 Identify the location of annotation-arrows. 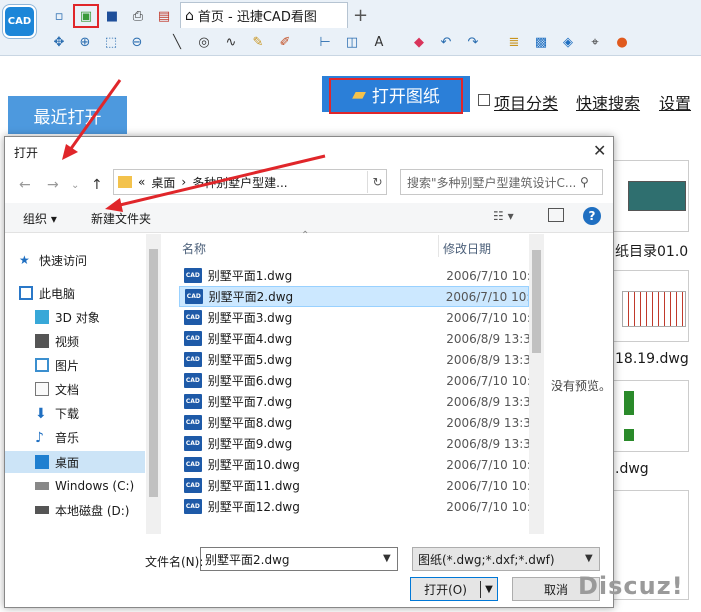
(194, 145).